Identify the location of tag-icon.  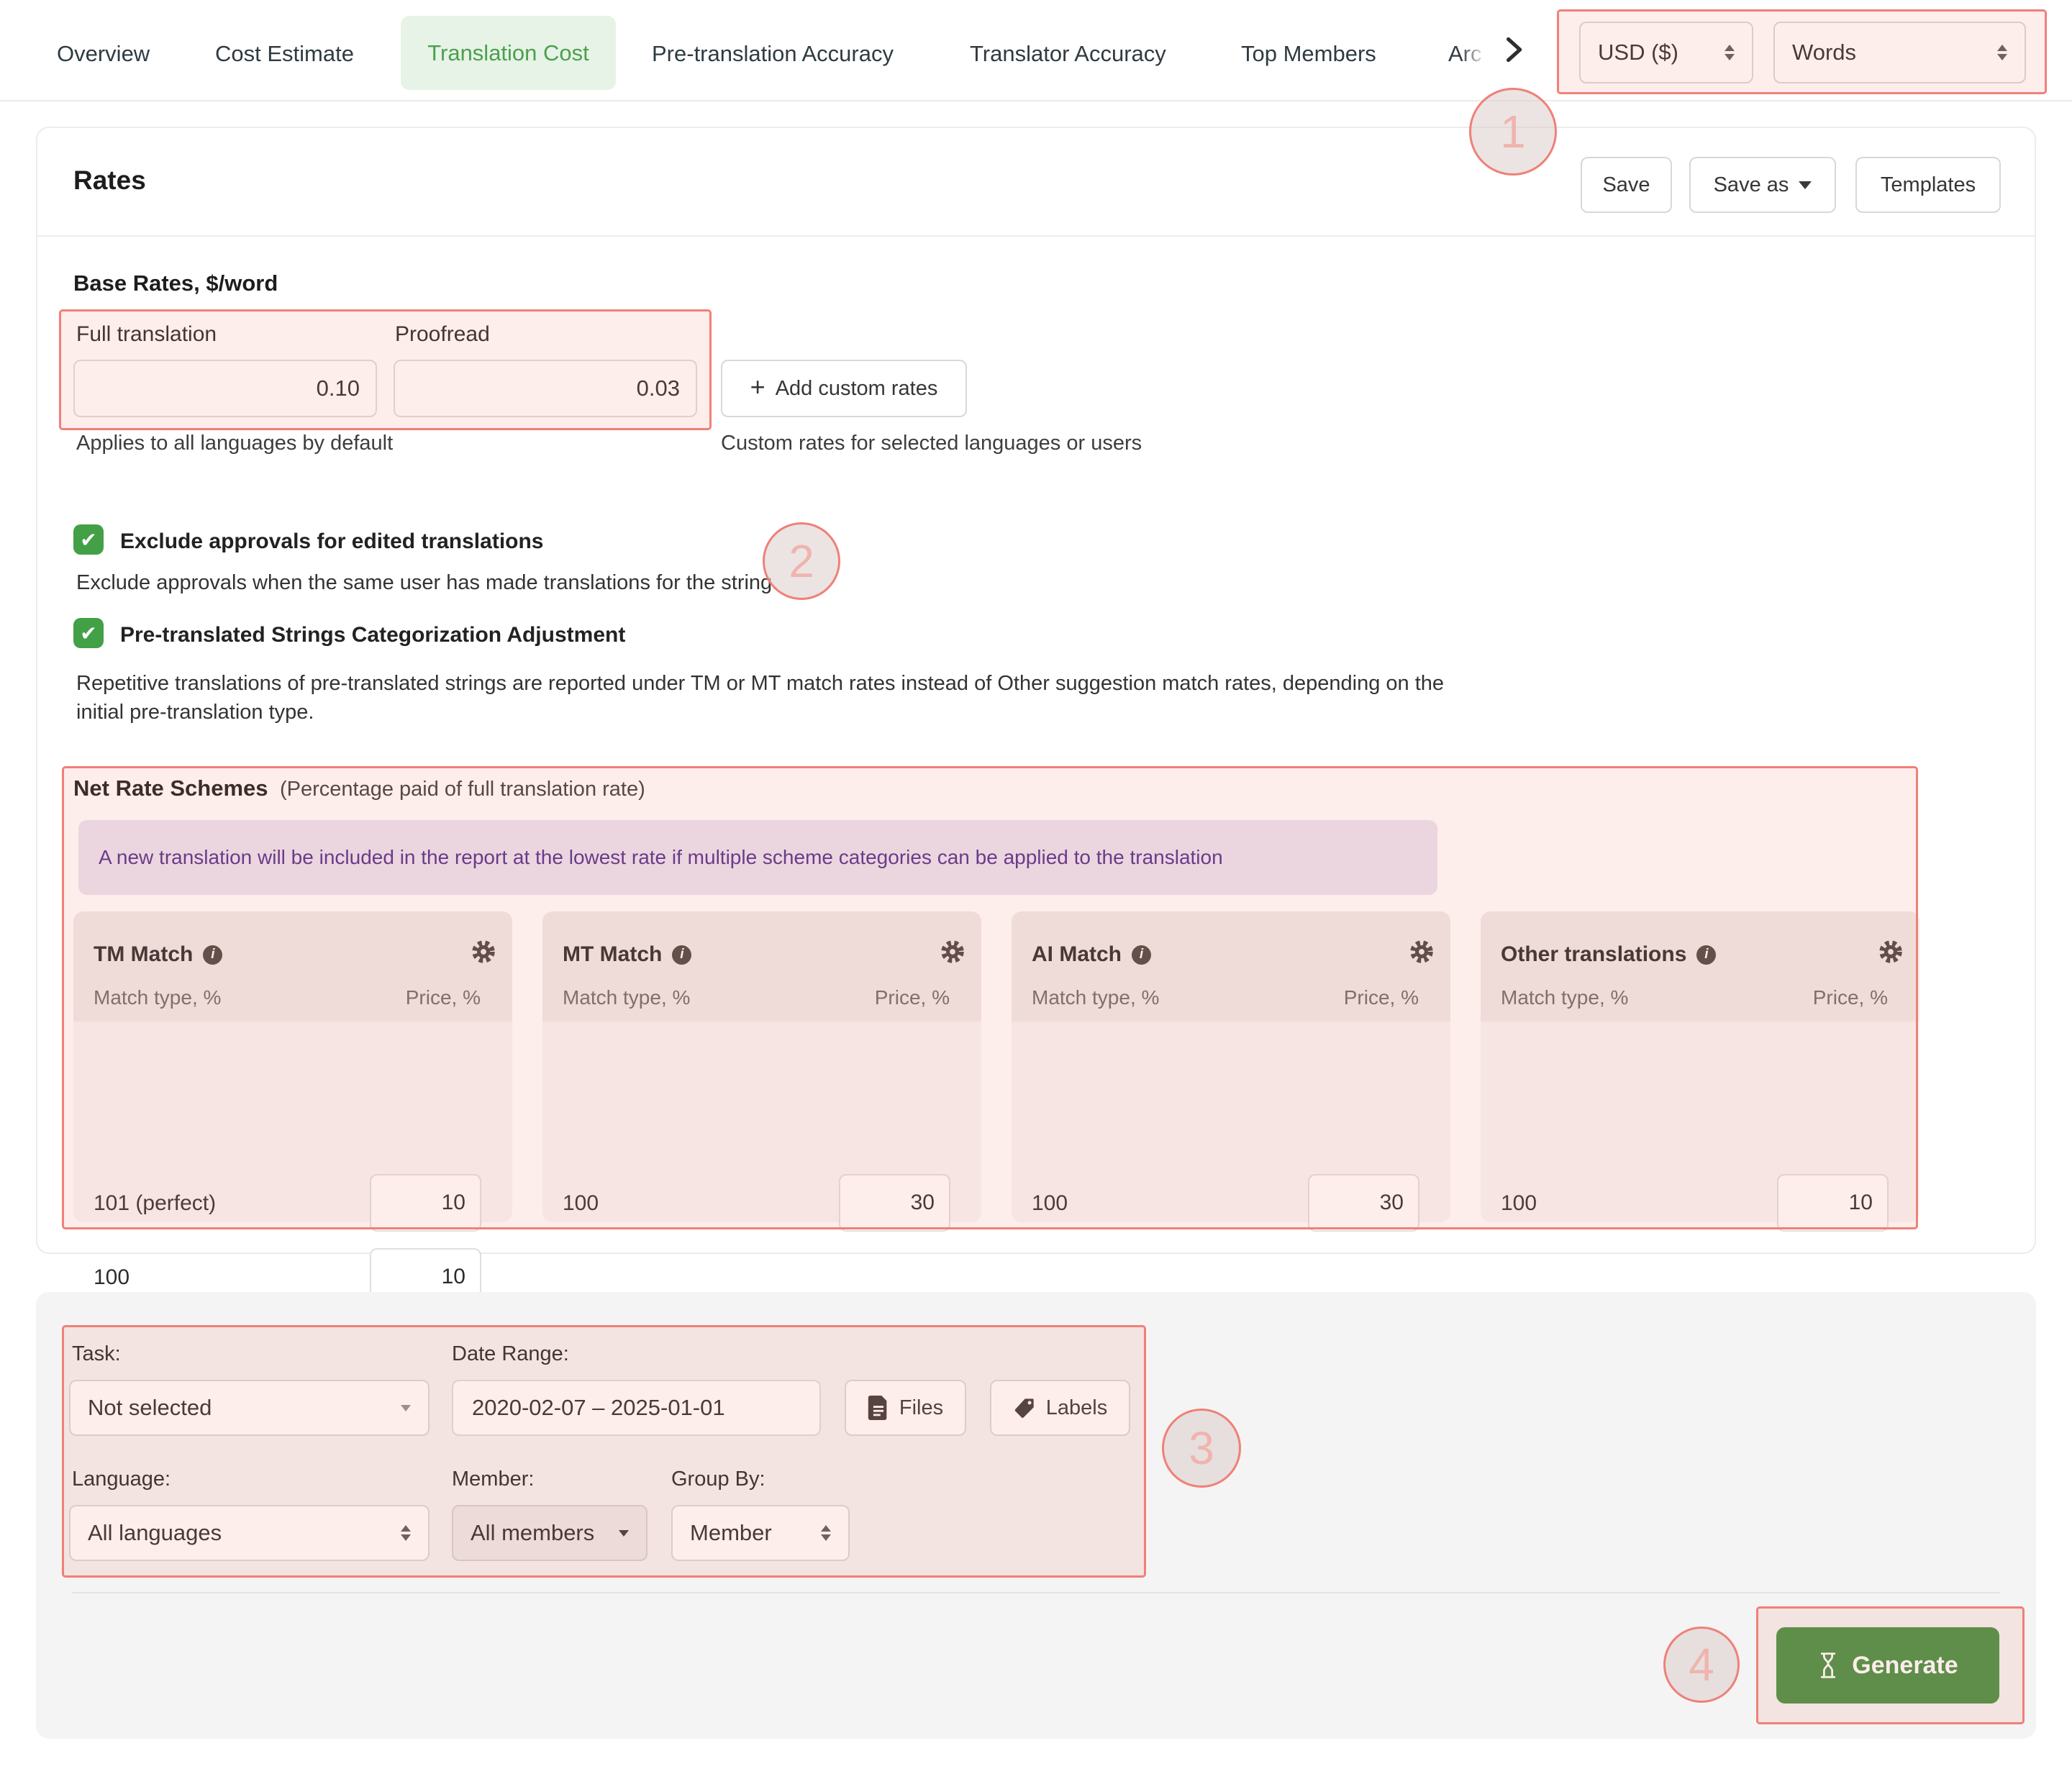
(1024, 1407).